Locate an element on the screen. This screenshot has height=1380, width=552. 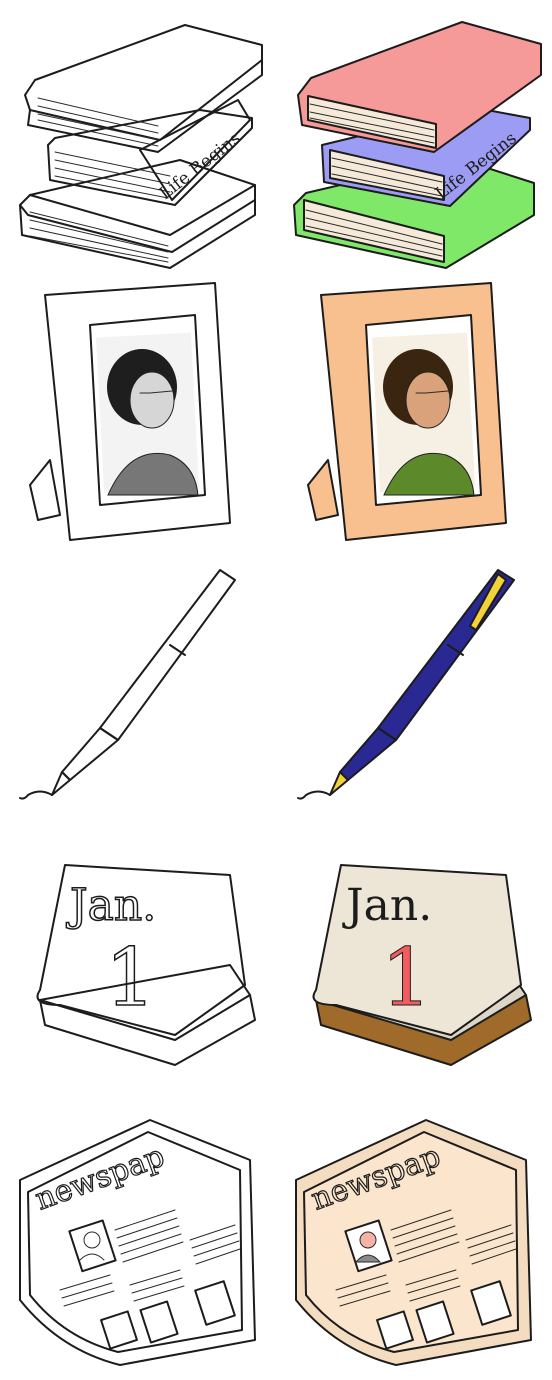
newspaper-colored-drawing: newspap is located at coordinates (413, 1242).